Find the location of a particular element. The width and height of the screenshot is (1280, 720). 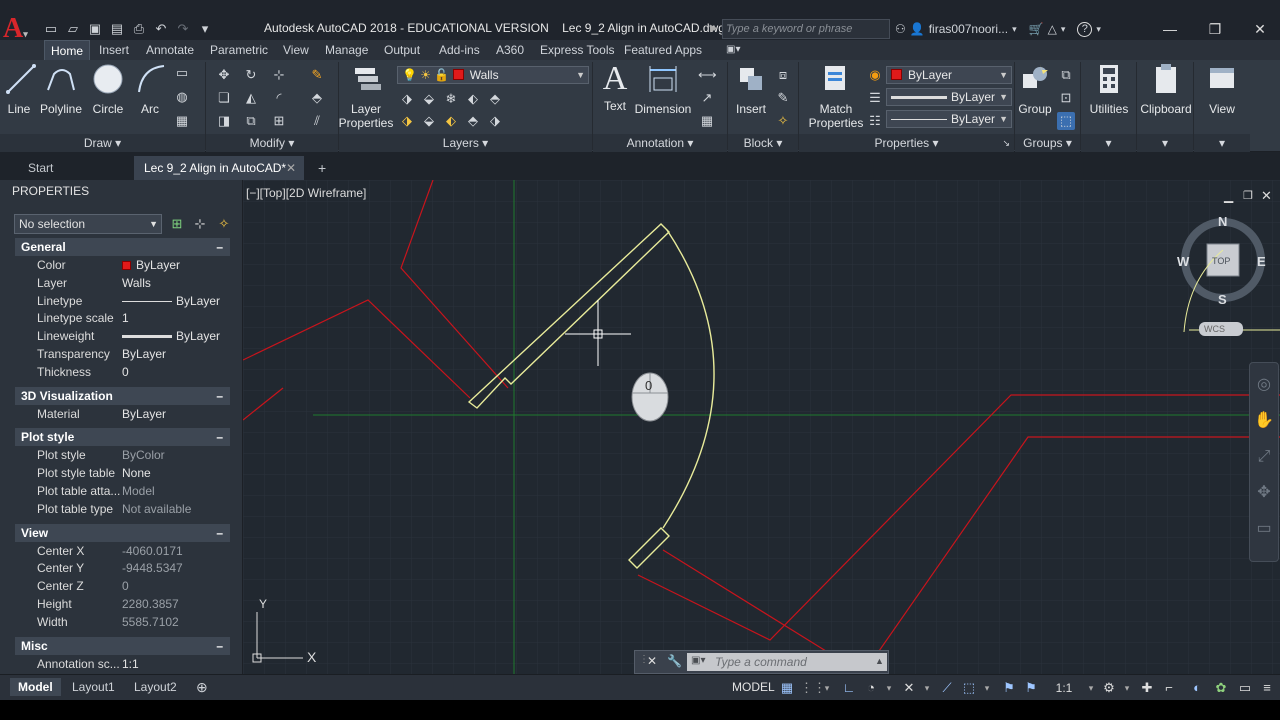

group-button: Group is located at coordinates (1035, 89).